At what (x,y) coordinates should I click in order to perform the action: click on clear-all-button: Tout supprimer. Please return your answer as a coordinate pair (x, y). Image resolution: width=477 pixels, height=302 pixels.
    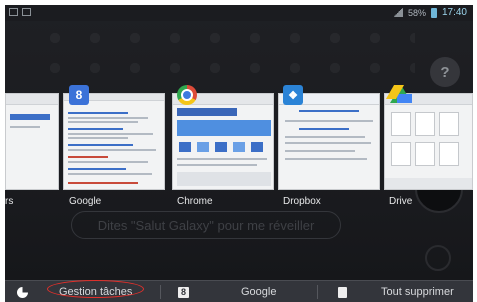
    Looking at the image, I should click on (396, 291).